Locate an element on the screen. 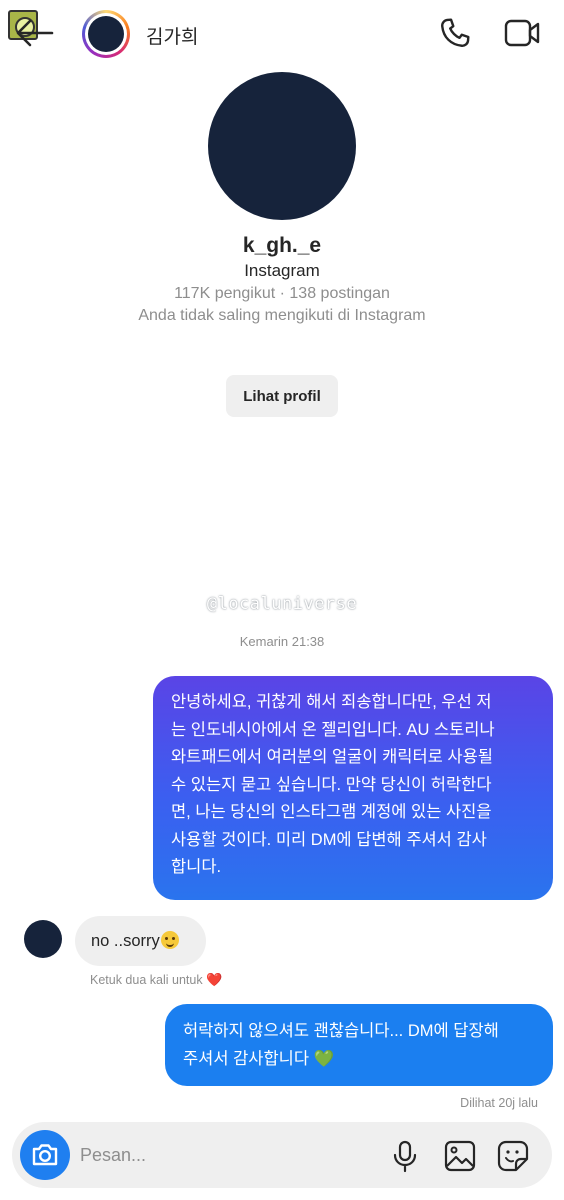 This screenshot has width=564, height=1200. message-line: 는 인도네시아에서 온 젤리입니다. AU 스토리나 is located at coordinates (333, 729).